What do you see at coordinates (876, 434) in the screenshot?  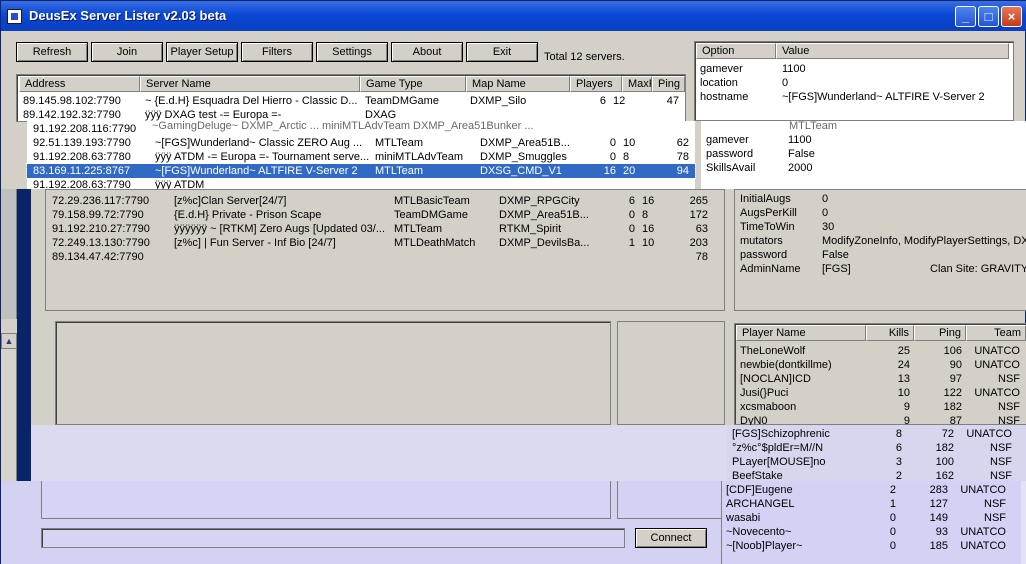 I see `table-row: [FGS]Schizophrenic 8 72 UNATCO` at bounding box center [876, 434].